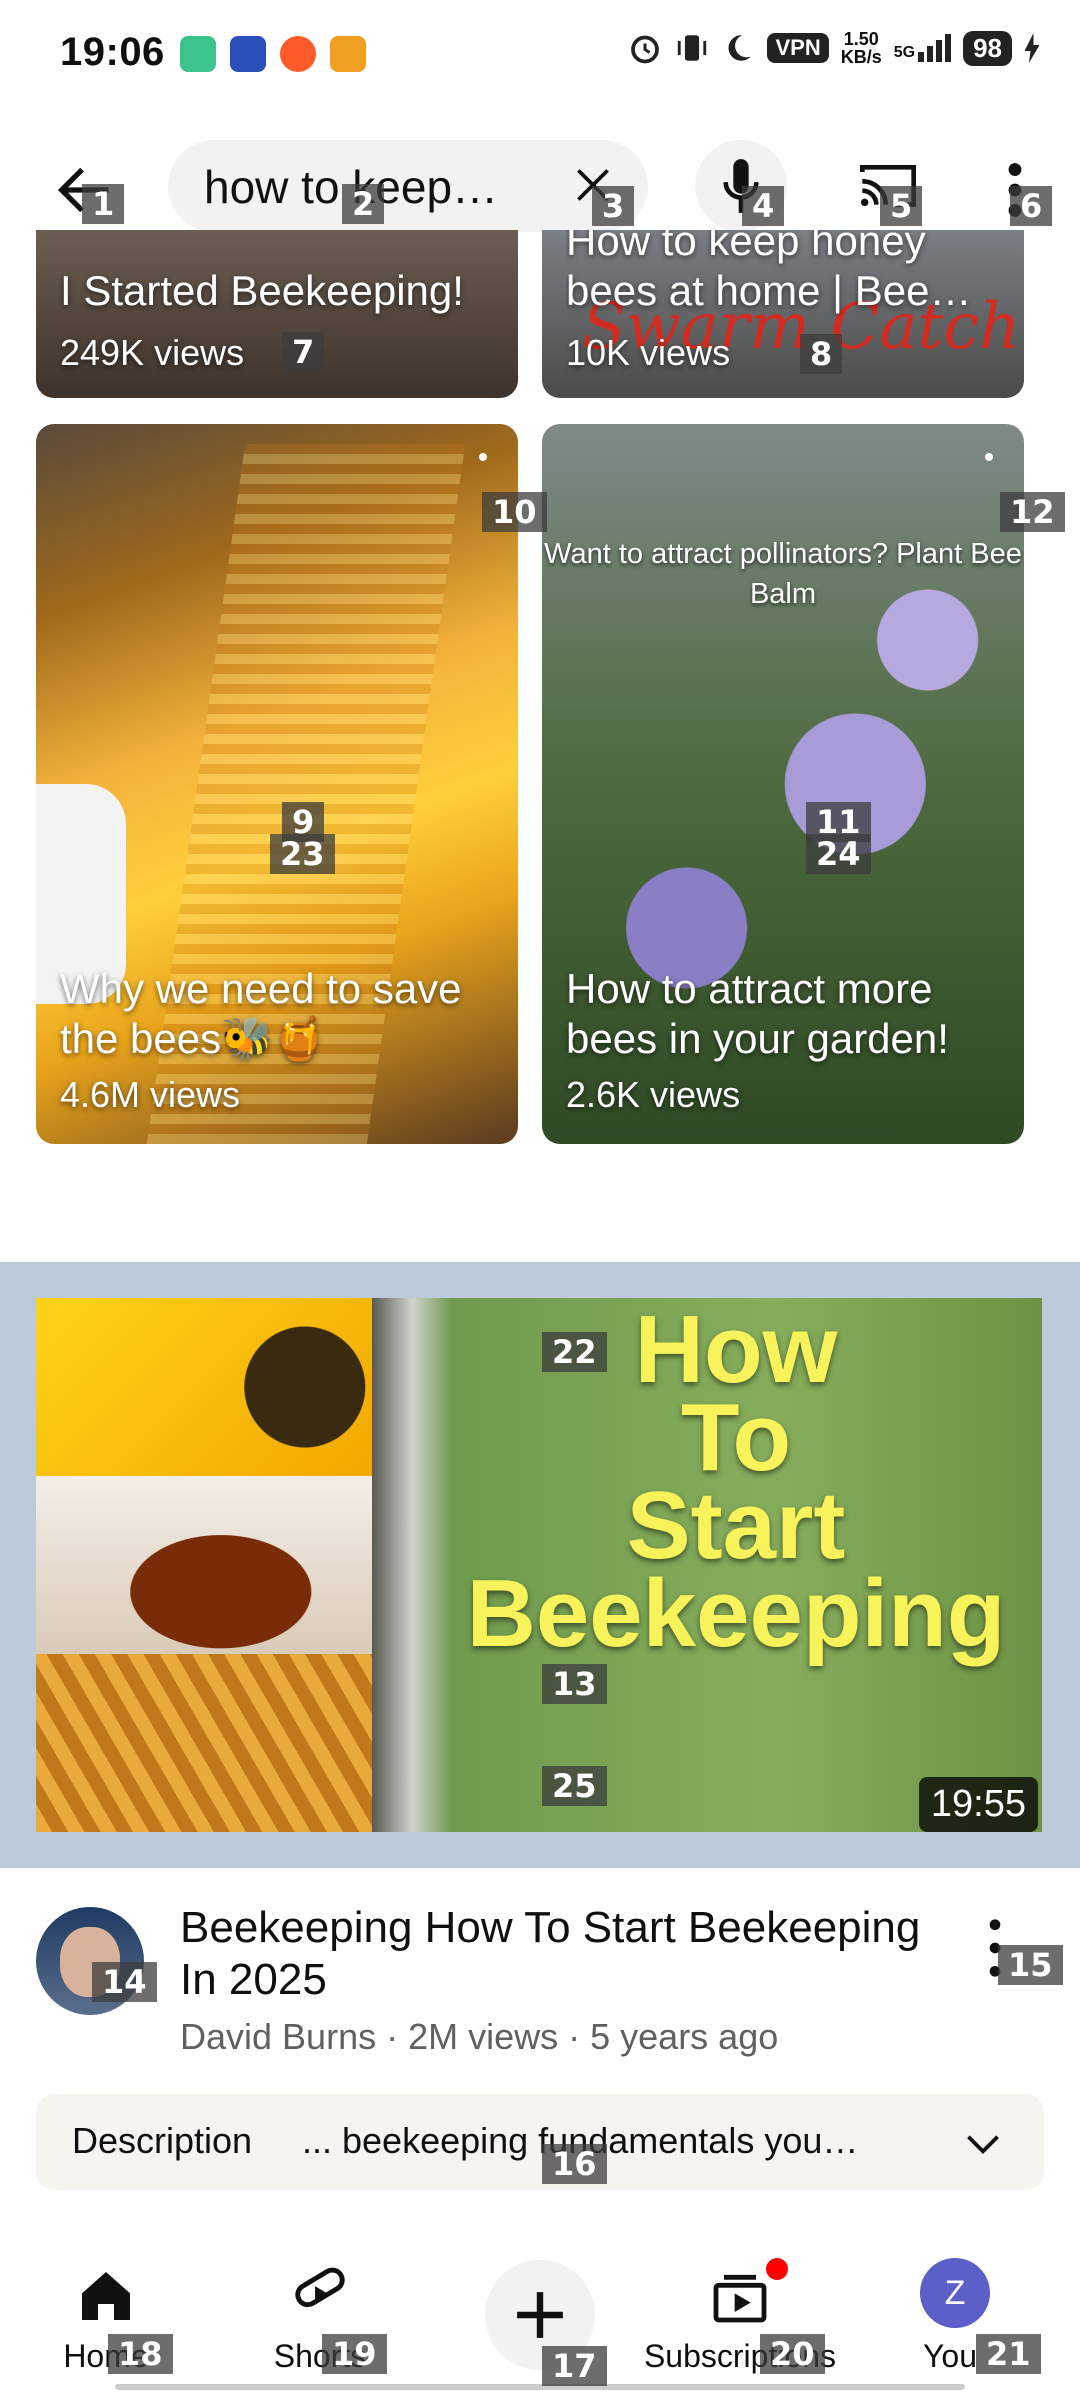 The image size is (1080, 2400). Describe the element at coordinates (955, 2293) in the screenshot. I see `user-avatar: Z` at that location.